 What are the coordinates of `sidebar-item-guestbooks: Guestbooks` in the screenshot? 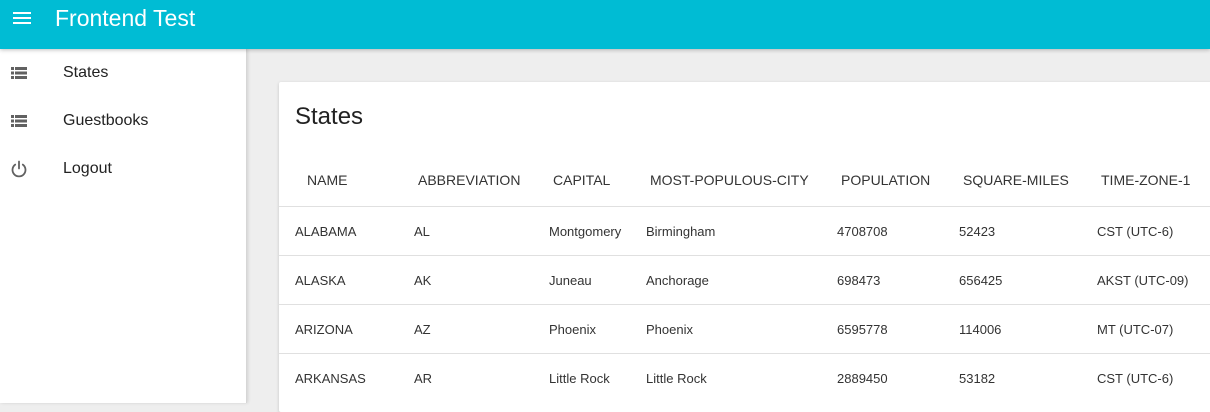 It's located at (123, 121).